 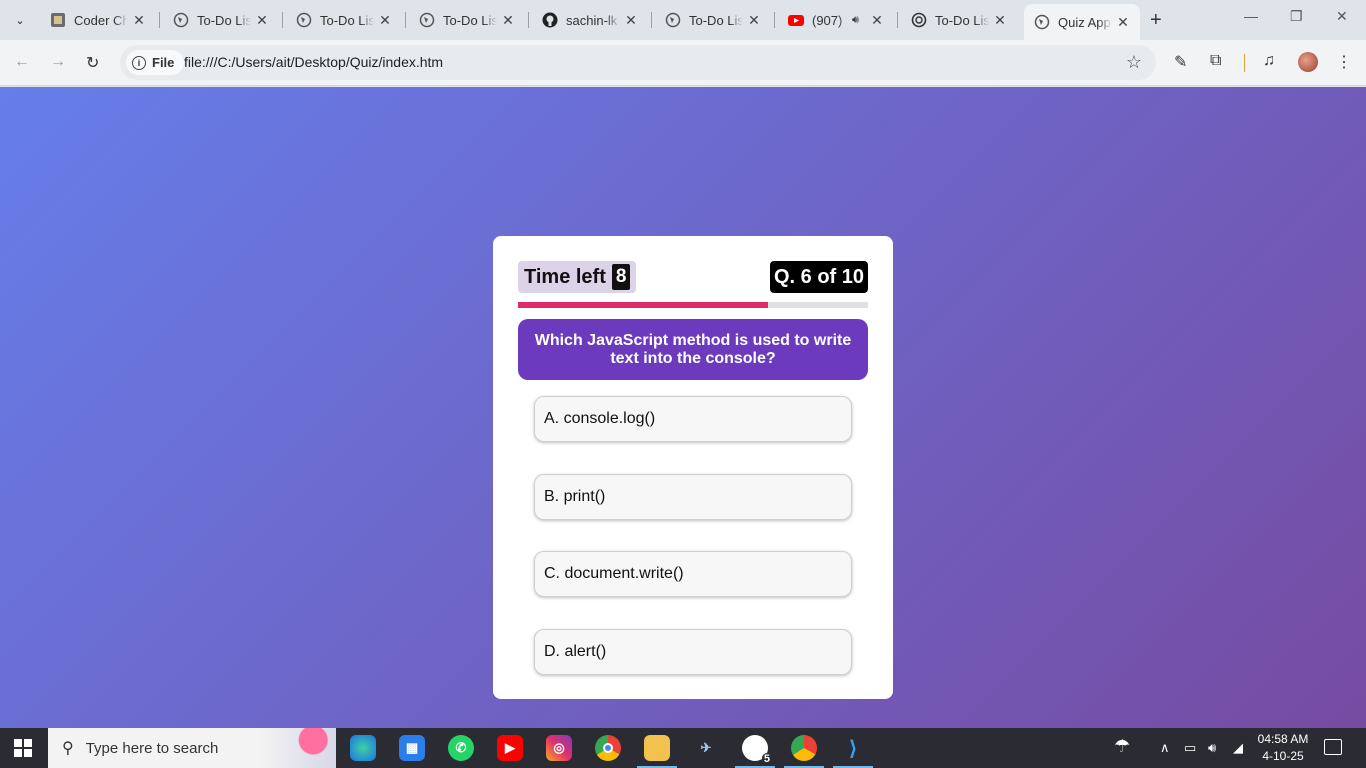 I want to click on app-icon: ✈, so click(x=706, y=748).